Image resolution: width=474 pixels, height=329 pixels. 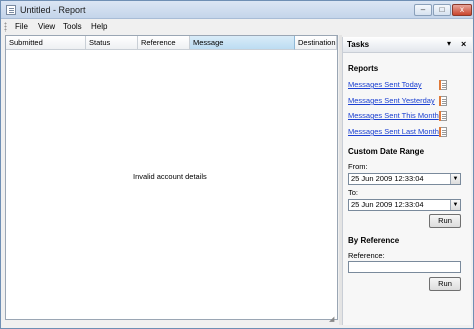 What do you see at coordinates (366, 255) in the screenshot?
I see `reference-label: Reference:` at bounding box center [366, 255].